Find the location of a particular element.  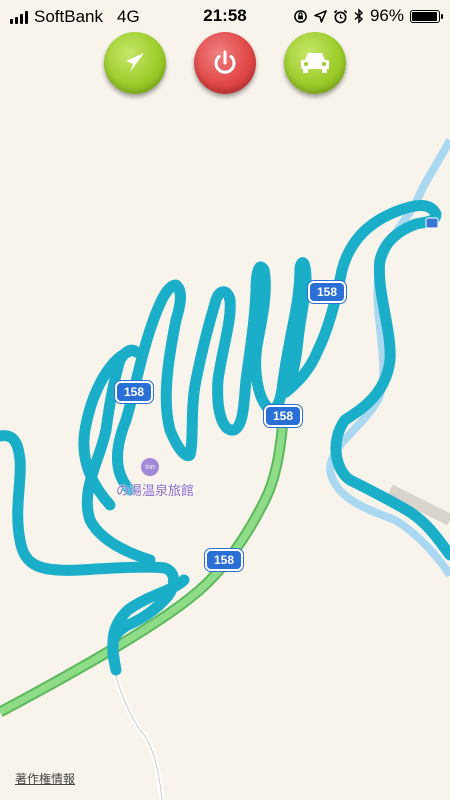

battery-percent: 96% is located at coordinates (386, 15).